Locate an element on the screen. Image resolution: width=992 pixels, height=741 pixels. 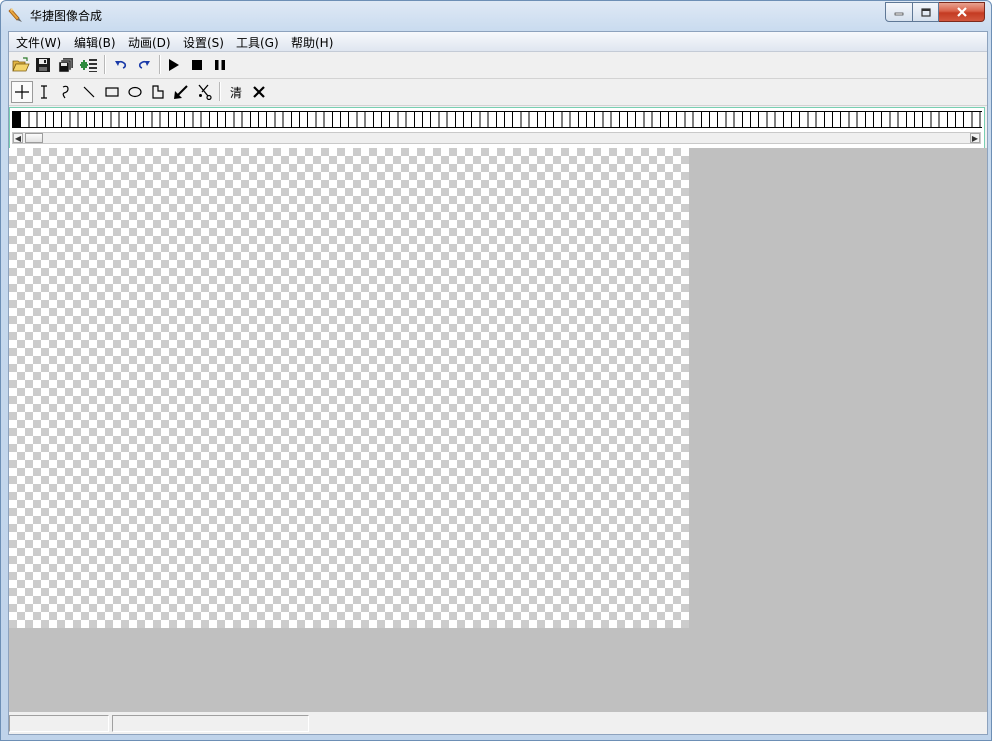
undo-button is located at coordinates (121, 65).